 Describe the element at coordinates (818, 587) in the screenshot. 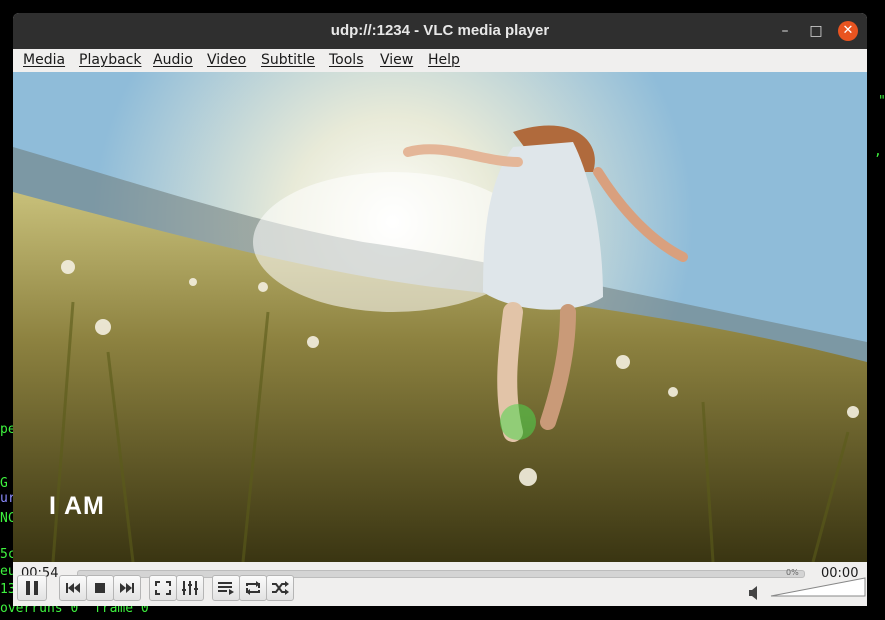

I see `volume-slider` at that location.